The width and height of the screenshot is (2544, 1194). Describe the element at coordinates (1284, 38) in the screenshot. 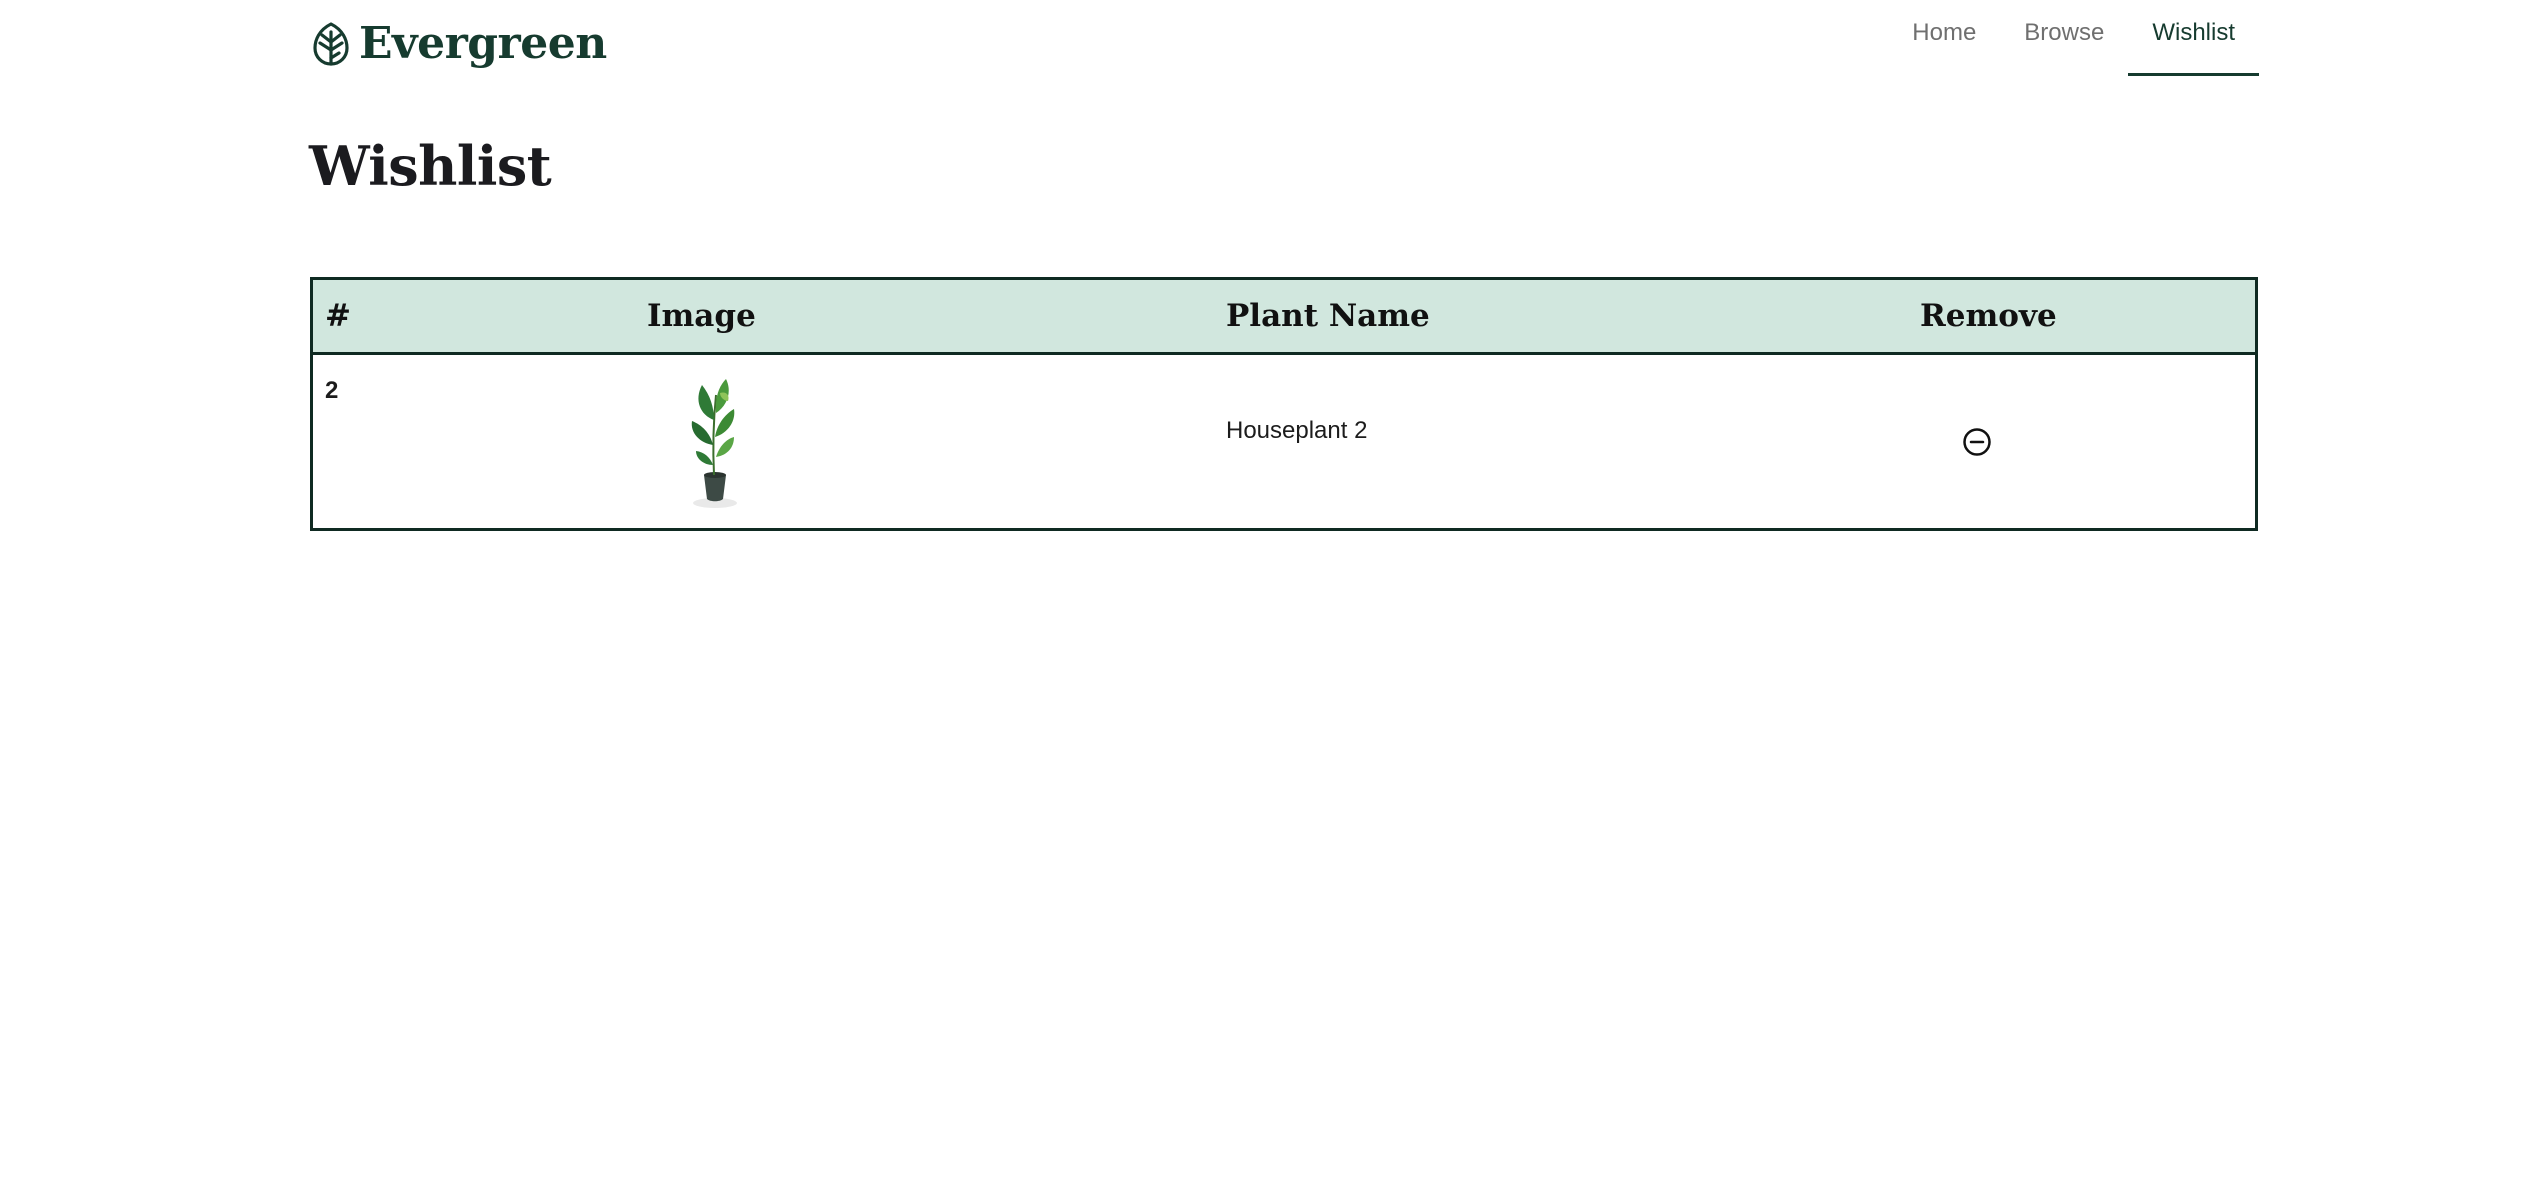

I see `site-header: Evergreen Home Browse Wishlist` at that location.